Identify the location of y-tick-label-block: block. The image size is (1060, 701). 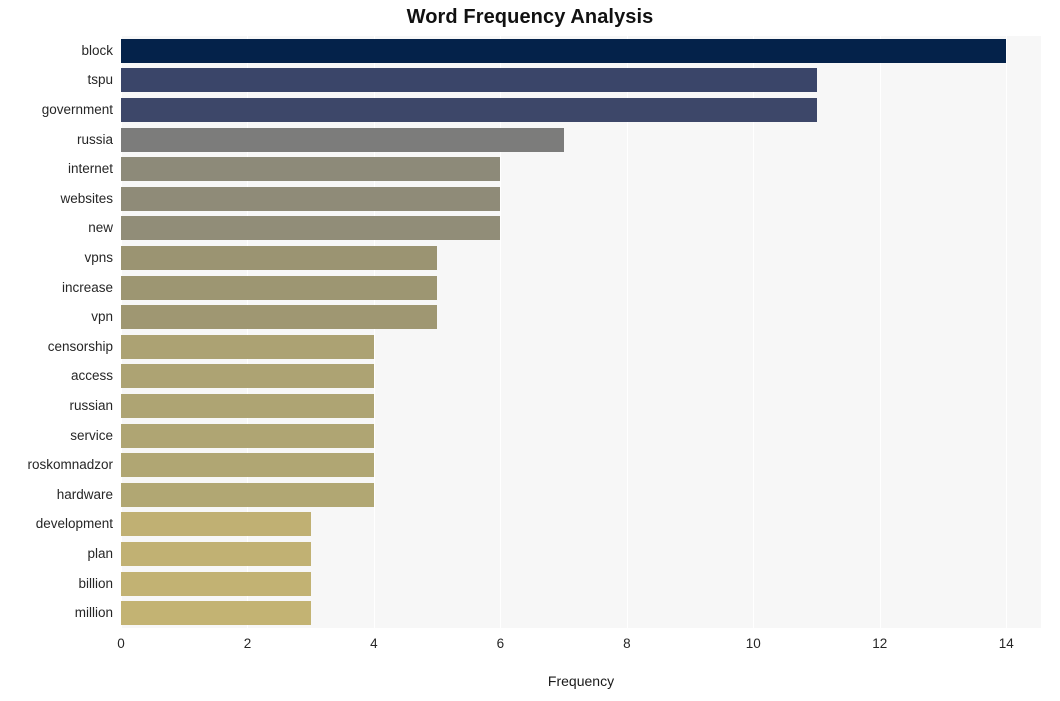
(97, 50).